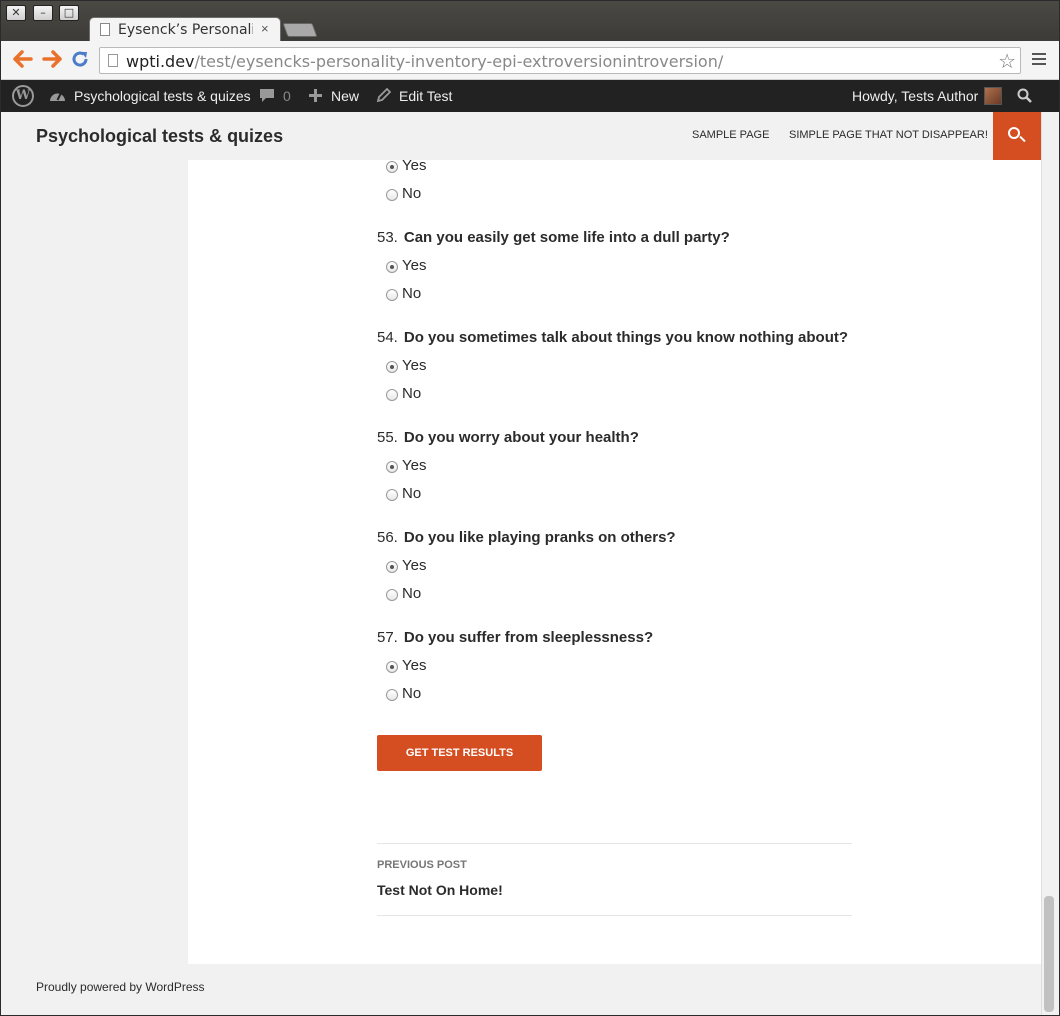 The image size is (1060, 1016). I want to click on menu-simple-page: SIMPLE PAGE THAT NOT DISAPPEAR!, so click(888, 135).